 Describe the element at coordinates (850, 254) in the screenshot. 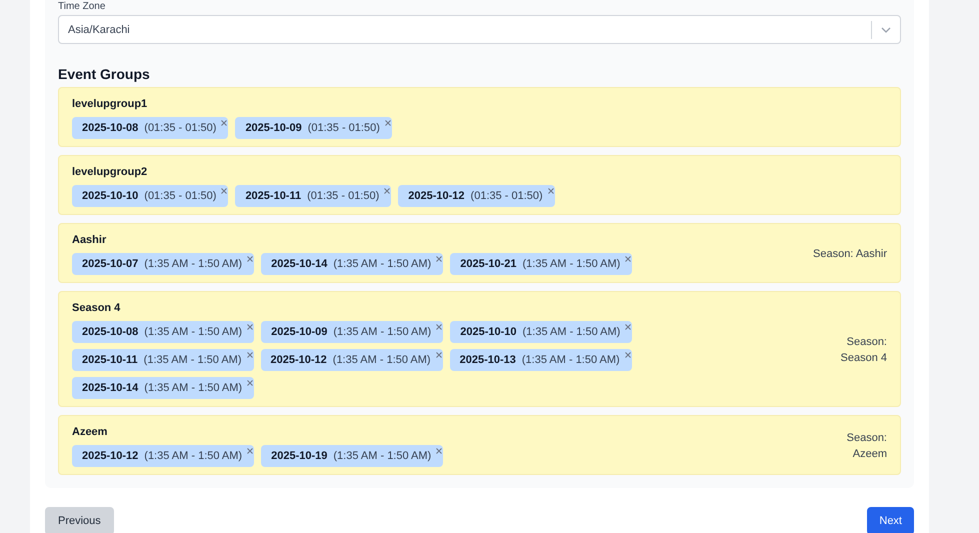

I see `season-label: Season: Aashir` at that location.